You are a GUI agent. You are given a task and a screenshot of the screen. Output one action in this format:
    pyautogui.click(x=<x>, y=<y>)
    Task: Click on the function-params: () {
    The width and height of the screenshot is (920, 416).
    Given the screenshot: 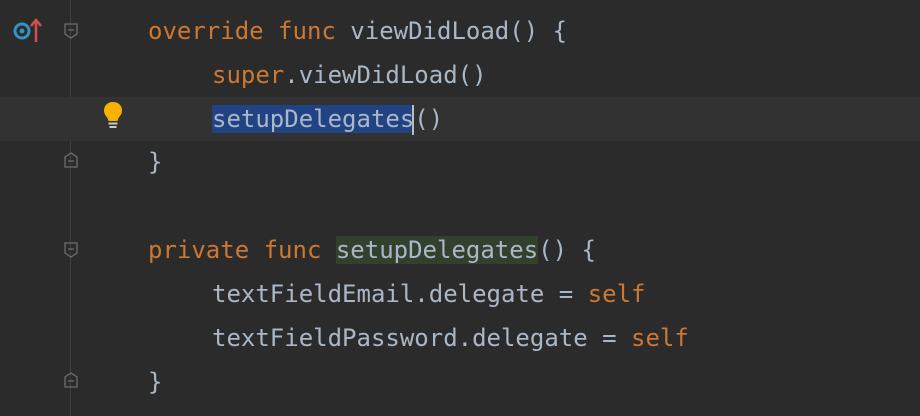 What is the action you would take?
    pyautogui.click(x=567, y=250)
    